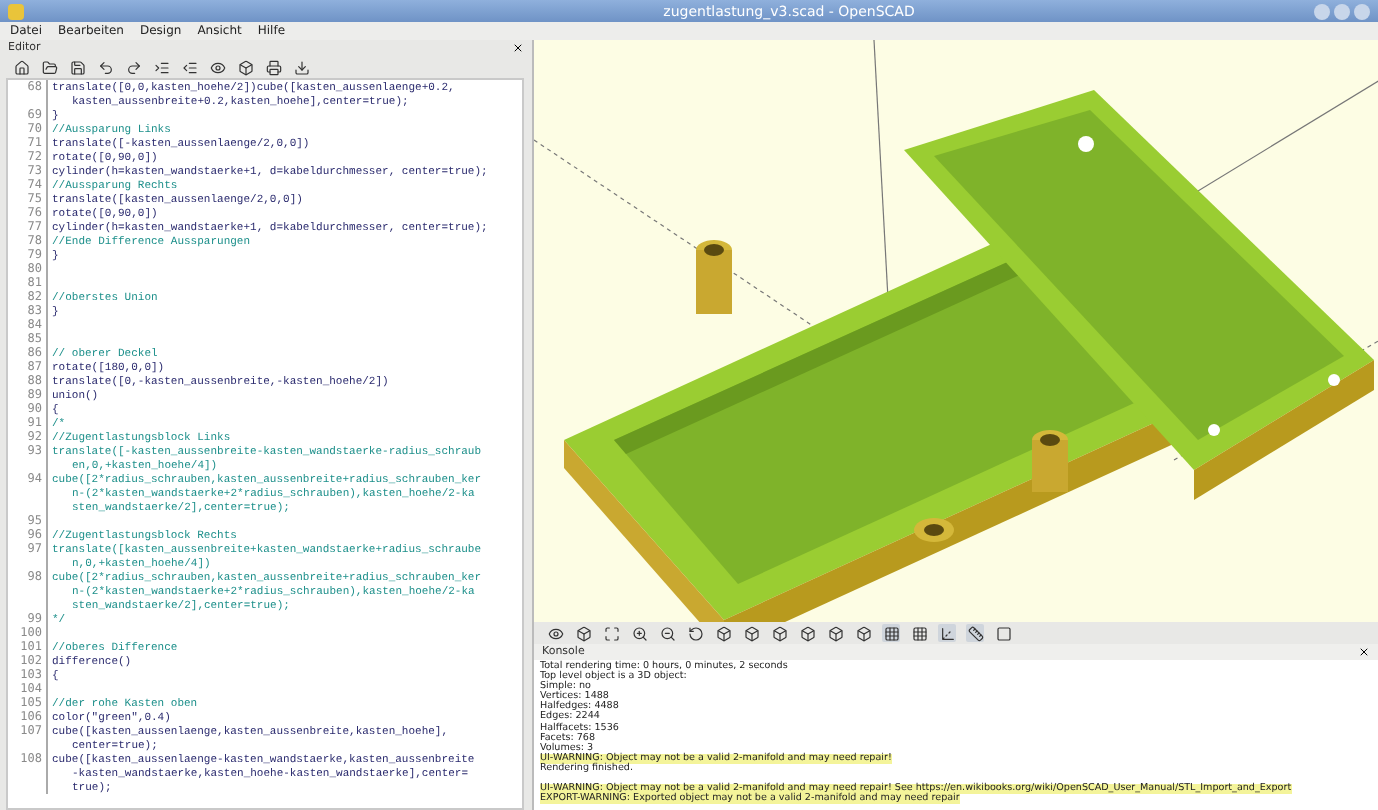 This screenshot has height=810, width=1378. I want to click on scale-button, so click(975, 633).